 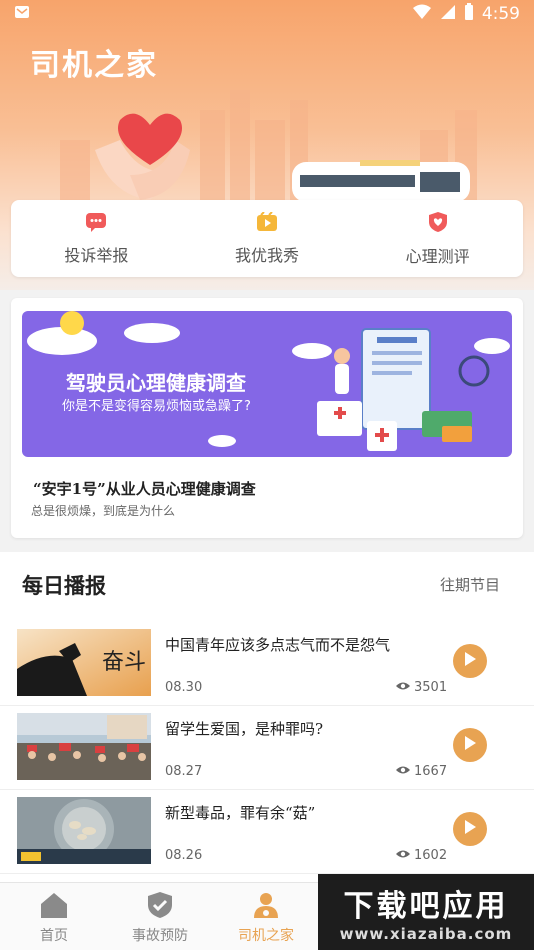 What do you see at coordinates (448, 14) in the screenshot?
I see `signal-icon` at bounding box center [448, 14].